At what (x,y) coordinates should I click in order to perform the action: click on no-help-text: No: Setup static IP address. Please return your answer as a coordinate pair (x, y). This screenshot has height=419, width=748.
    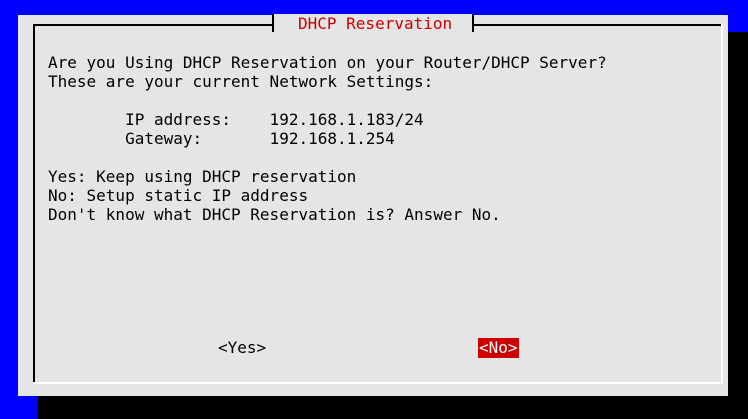
    Looking at the image, I should click on (178, 195).